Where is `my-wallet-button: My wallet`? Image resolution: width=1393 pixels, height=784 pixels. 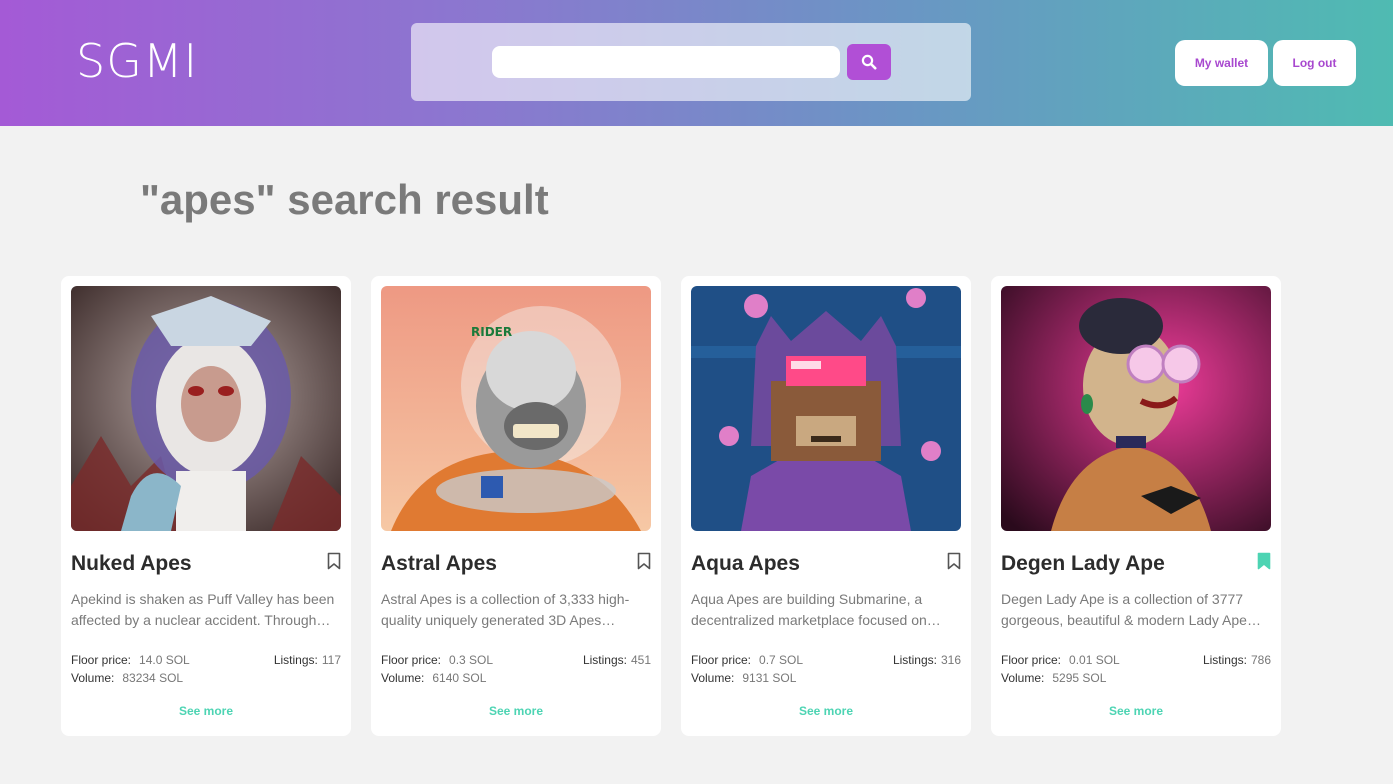
my-wallet-button: My wallet is located at coordinates (1221, 63).